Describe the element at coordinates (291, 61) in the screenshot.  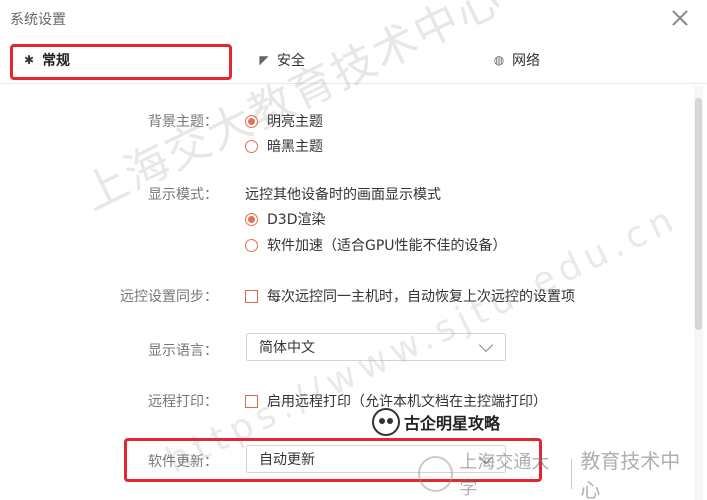
I see `tab-security-label: 安全` at that location.